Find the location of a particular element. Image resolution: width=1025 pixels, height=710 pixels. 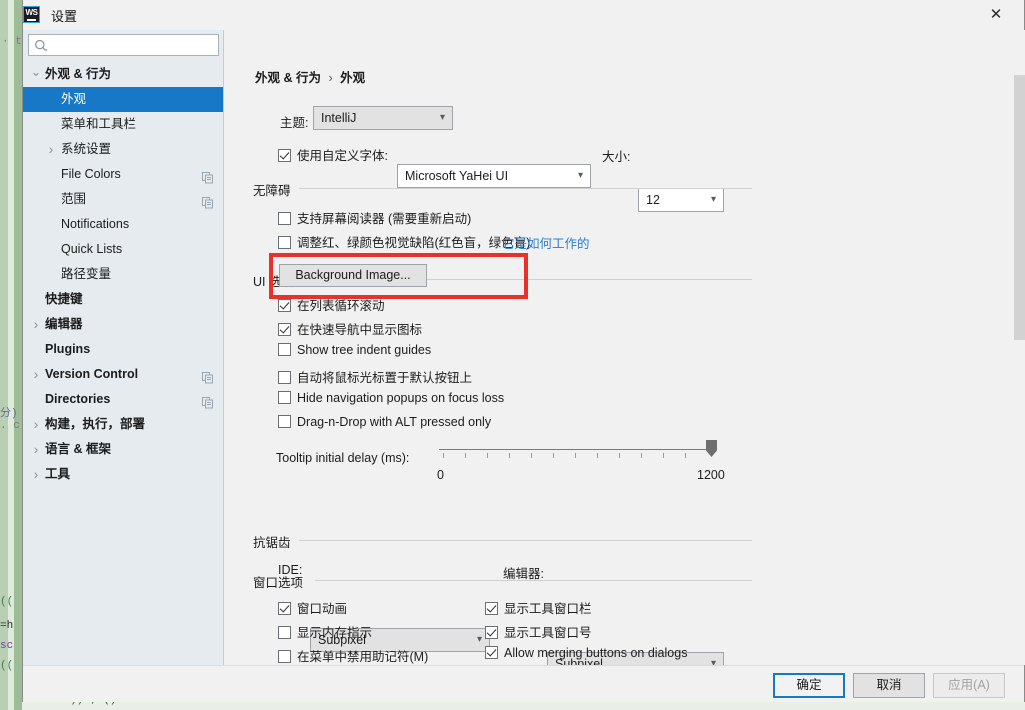

sidebar-item-label: Quick Lists is located at coordinates (92, 249).